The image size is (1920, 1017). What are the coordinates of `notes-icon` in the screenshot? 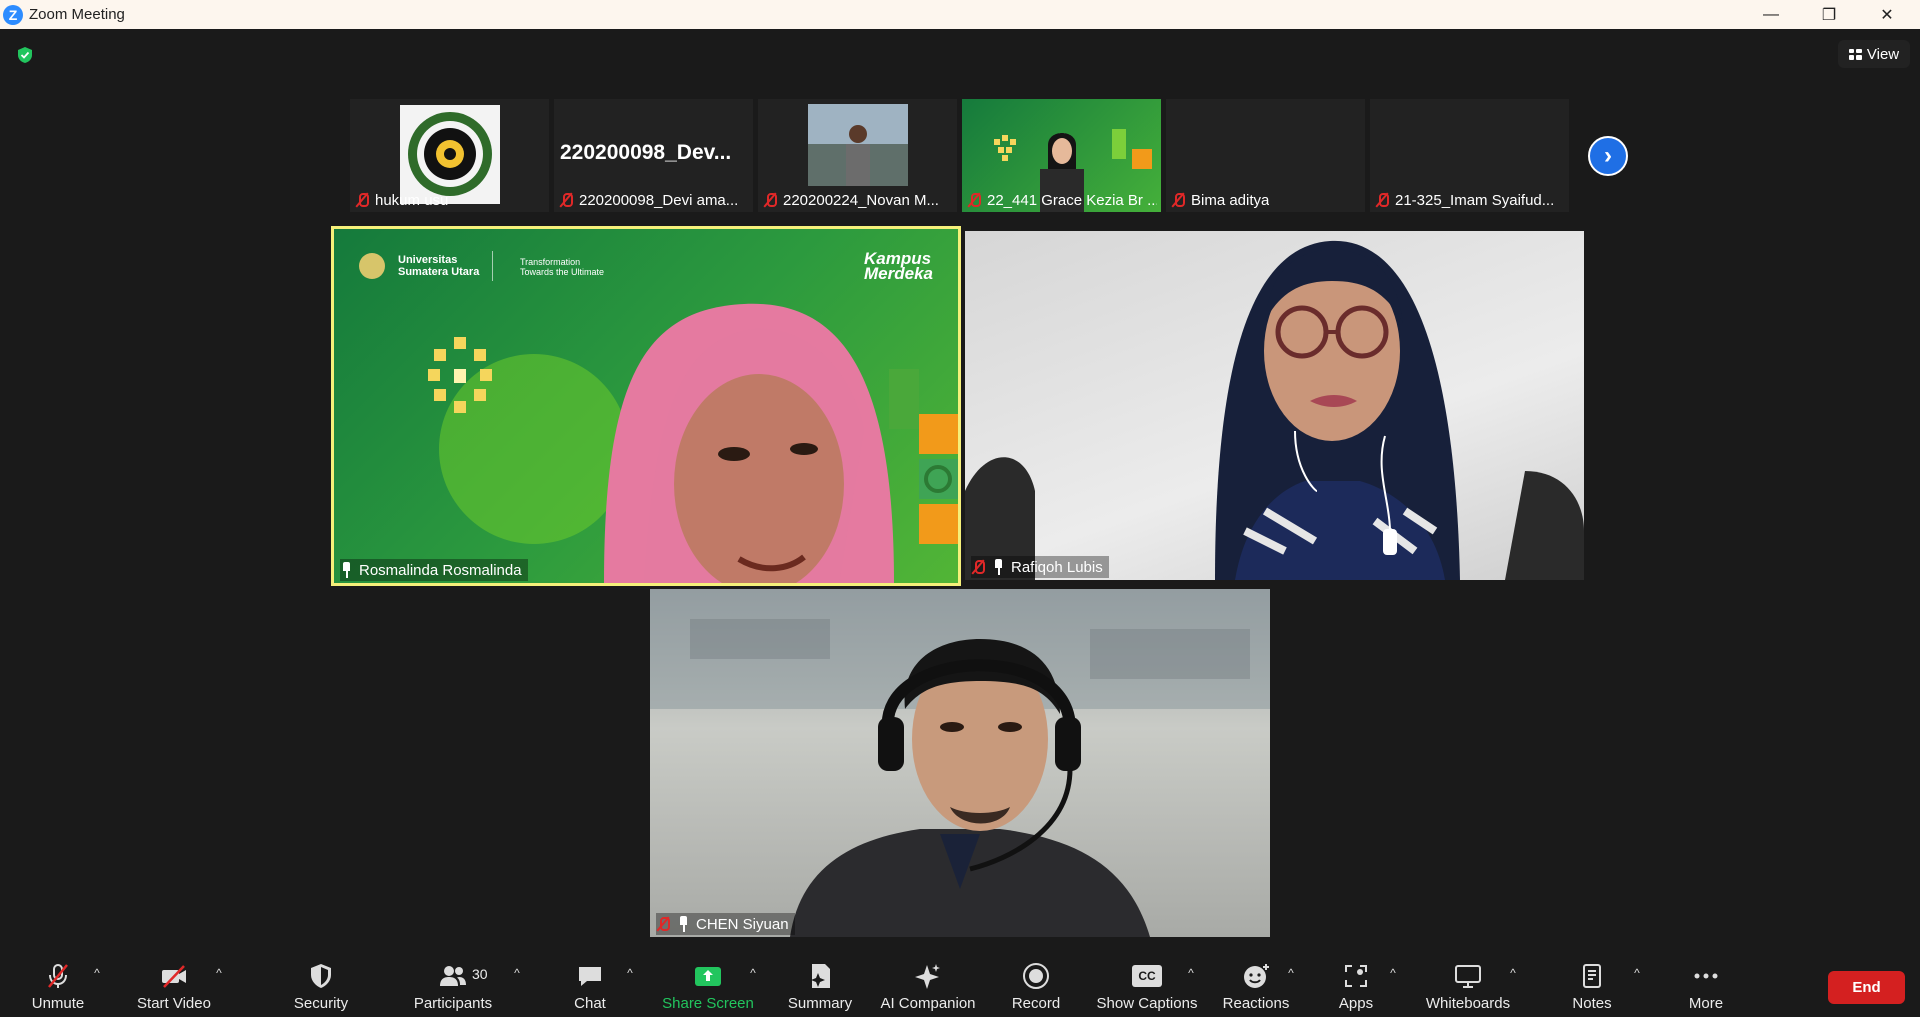 It's located at (1592, 976).